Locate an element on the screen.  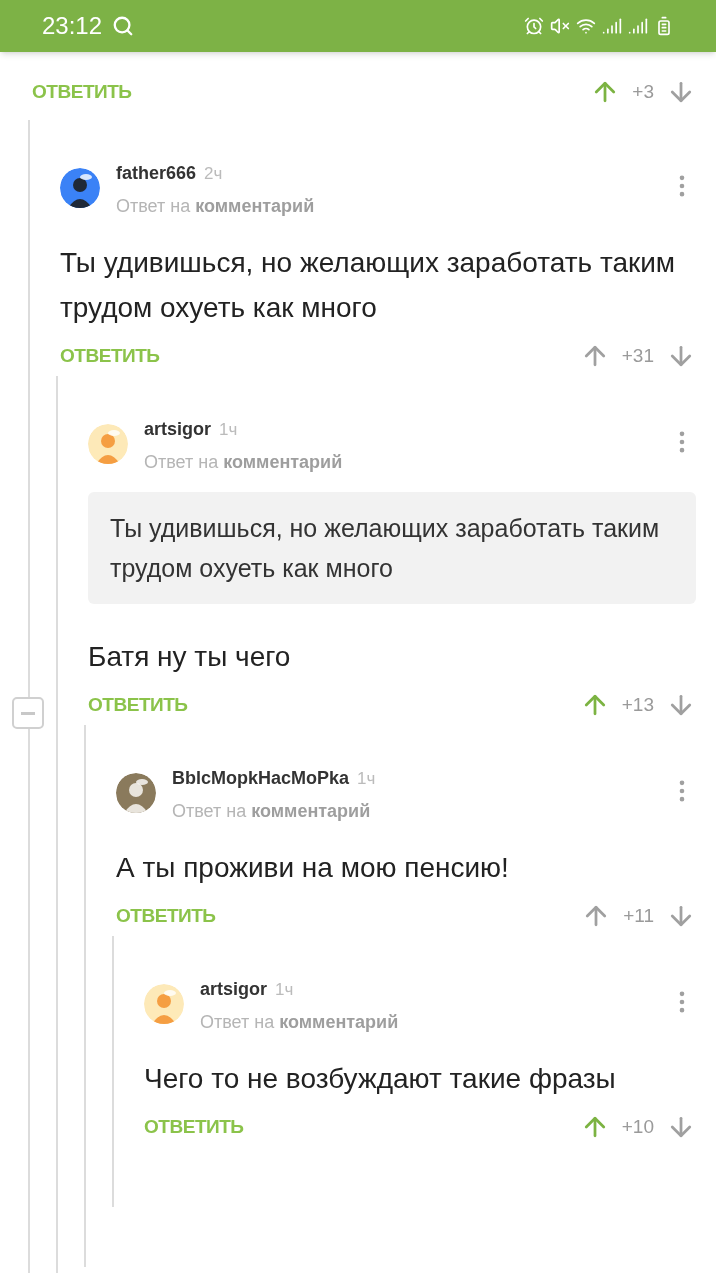
score: +11 is located at coordinates (638, 915).